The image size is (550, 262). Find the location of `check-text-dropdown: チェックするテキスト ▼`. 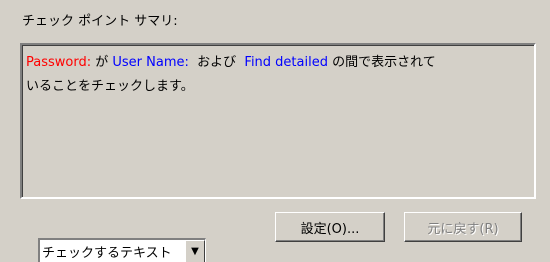

check-text-dropdown: チェックするテキスト ▼ is located at coordinates (122, 250).